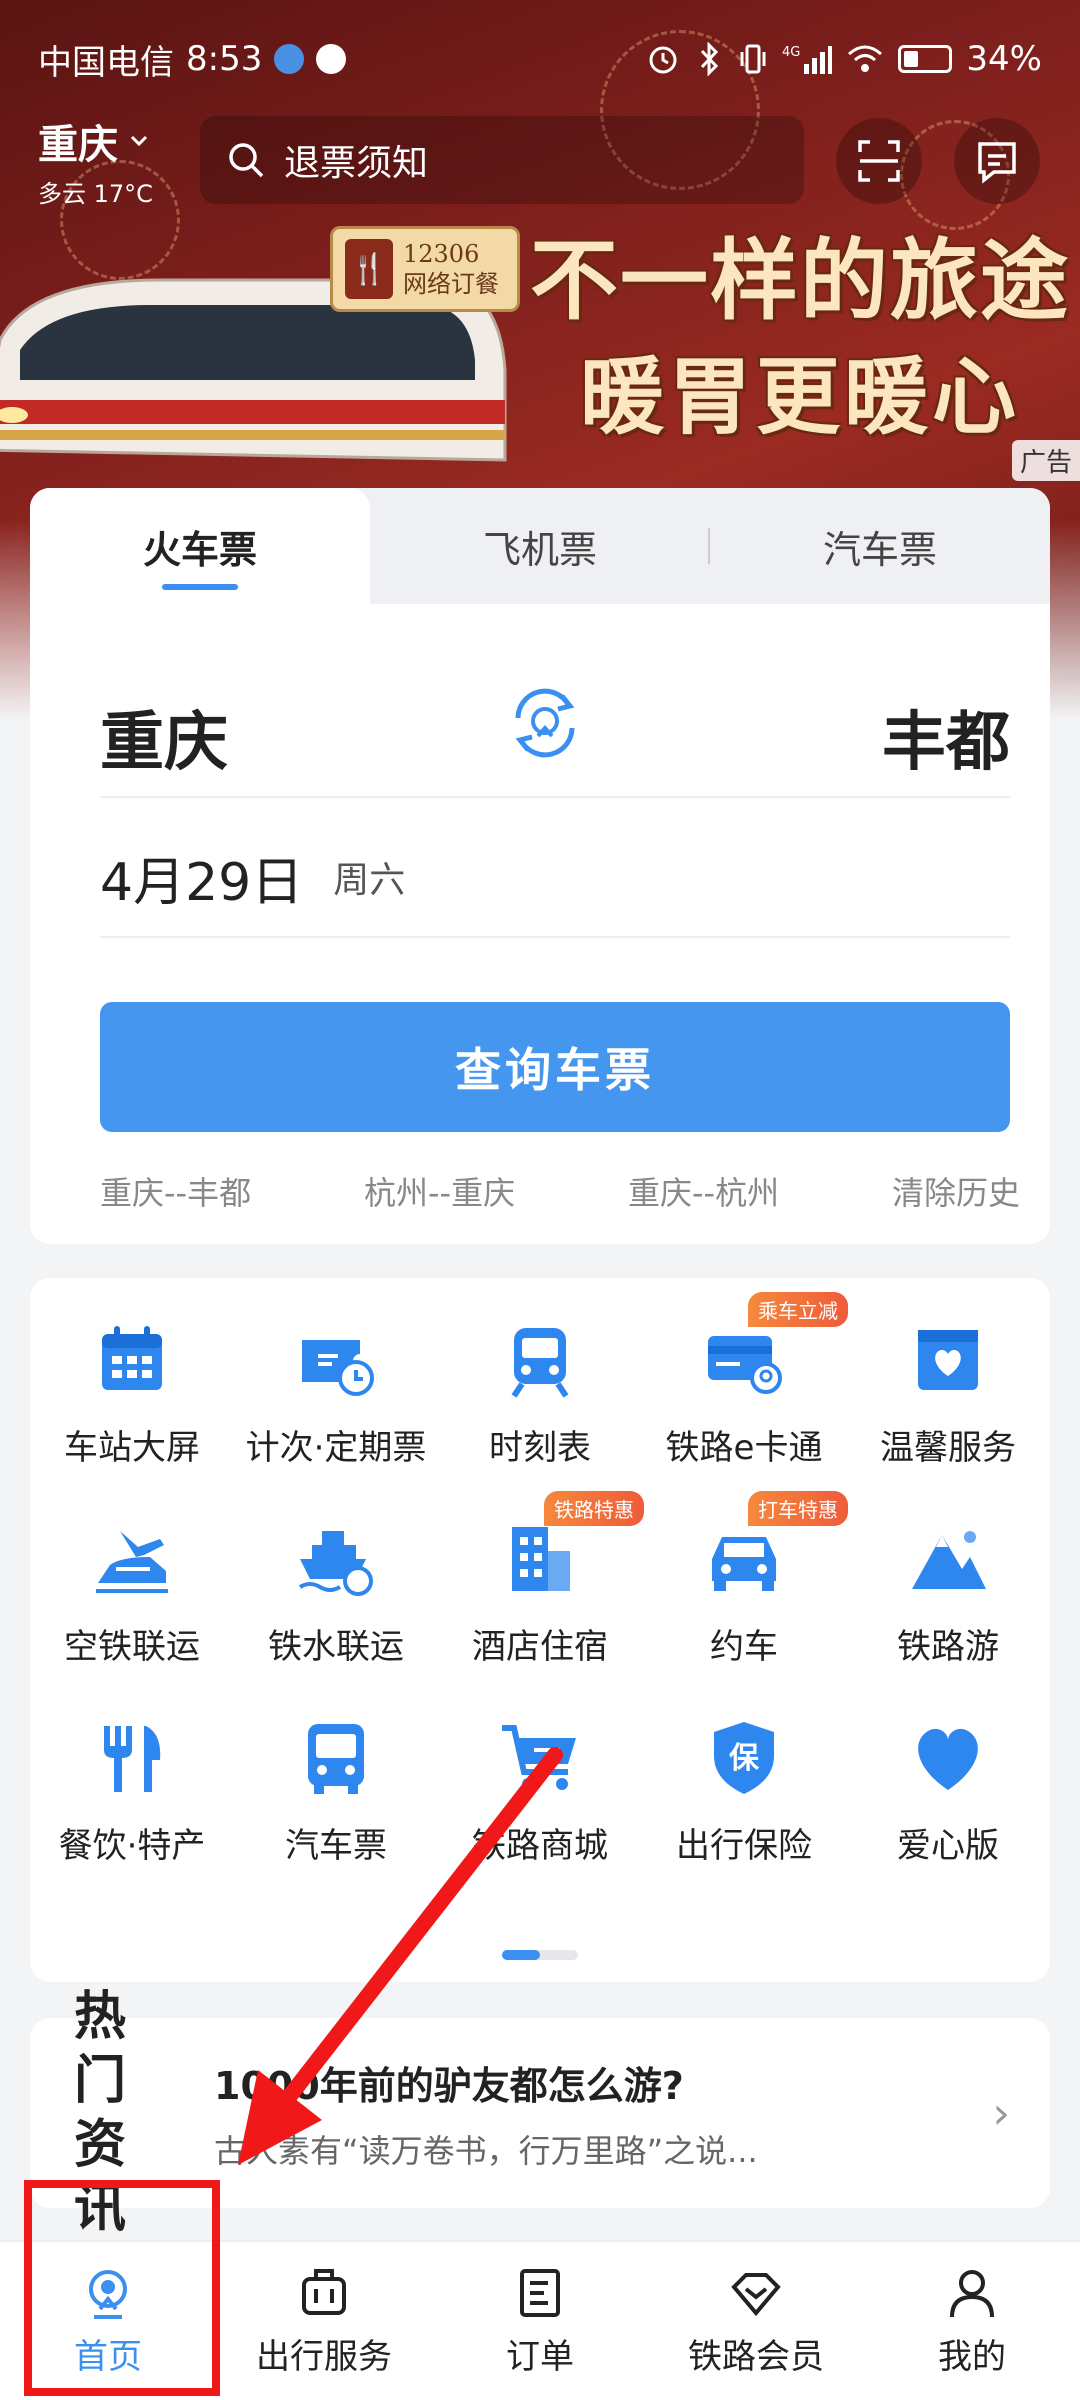 The image size is (1080, 2400). What do you see at coordinates (540, 1448) in the screenshot?
I see `service-label: 时刻表` at bounding box center [540, 1448].